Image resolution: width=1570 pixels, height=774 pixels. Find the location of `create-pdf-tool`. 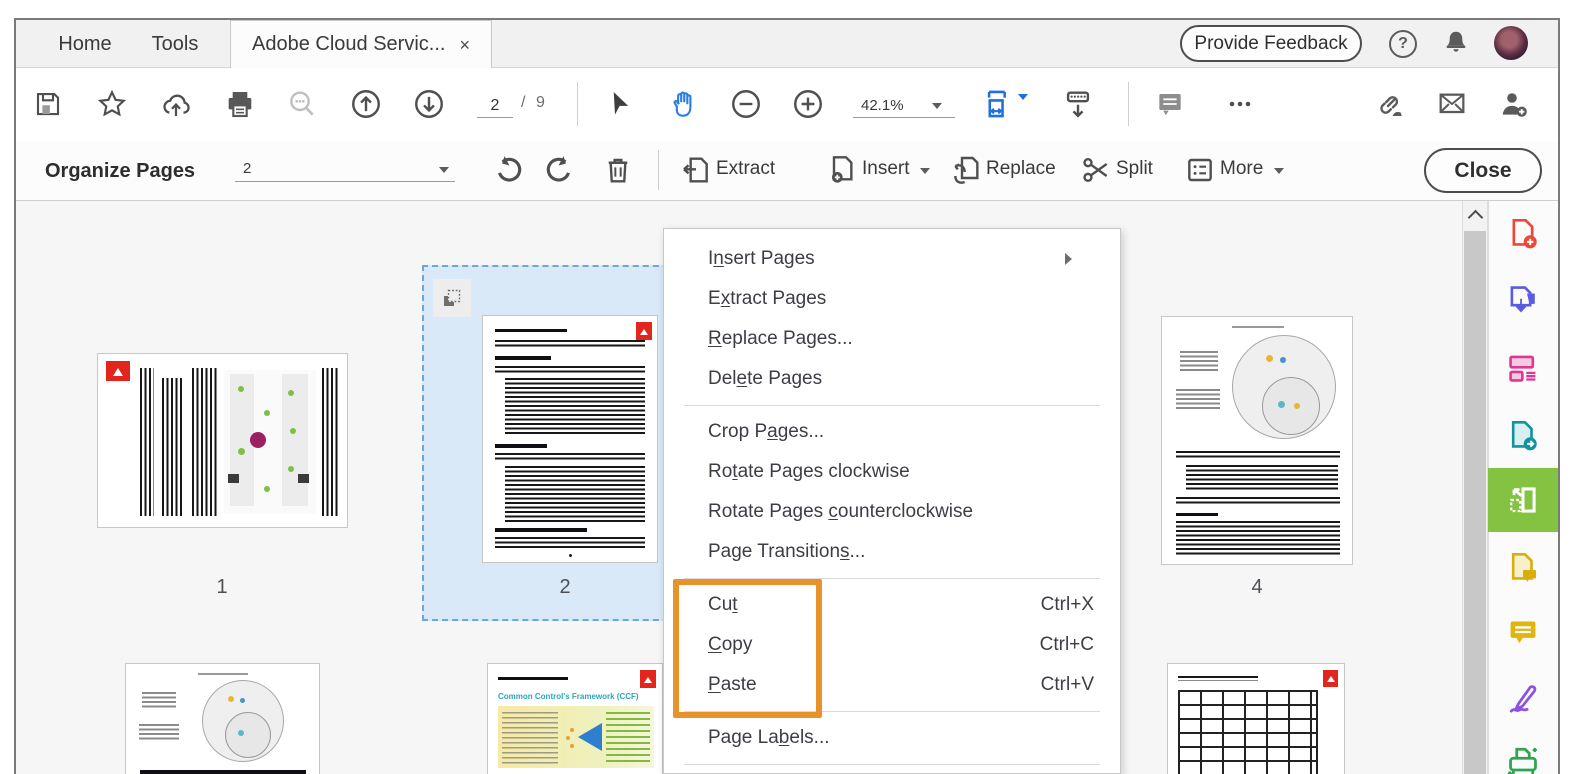

create-pdf-tool is located at coordinates (1523, 234).